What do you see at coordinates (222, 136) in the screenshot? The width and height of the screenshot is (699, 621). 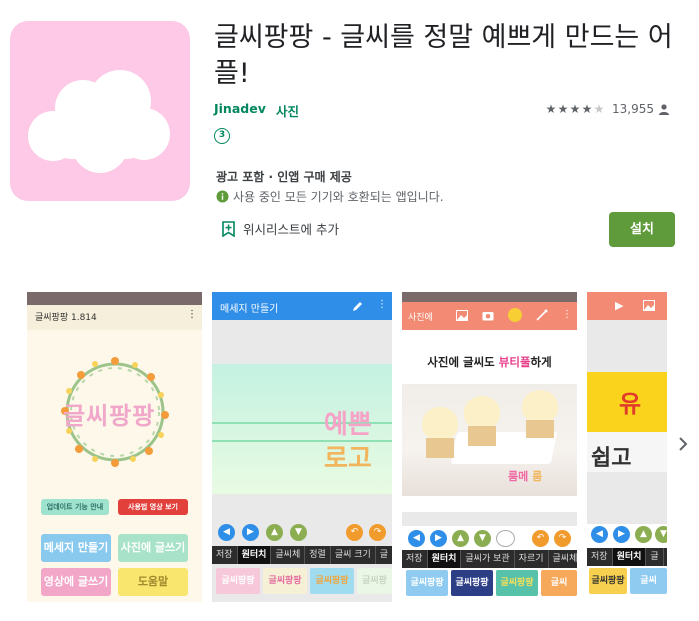 I see `age-rating-badge: 3` at bounding box center [222, 136].